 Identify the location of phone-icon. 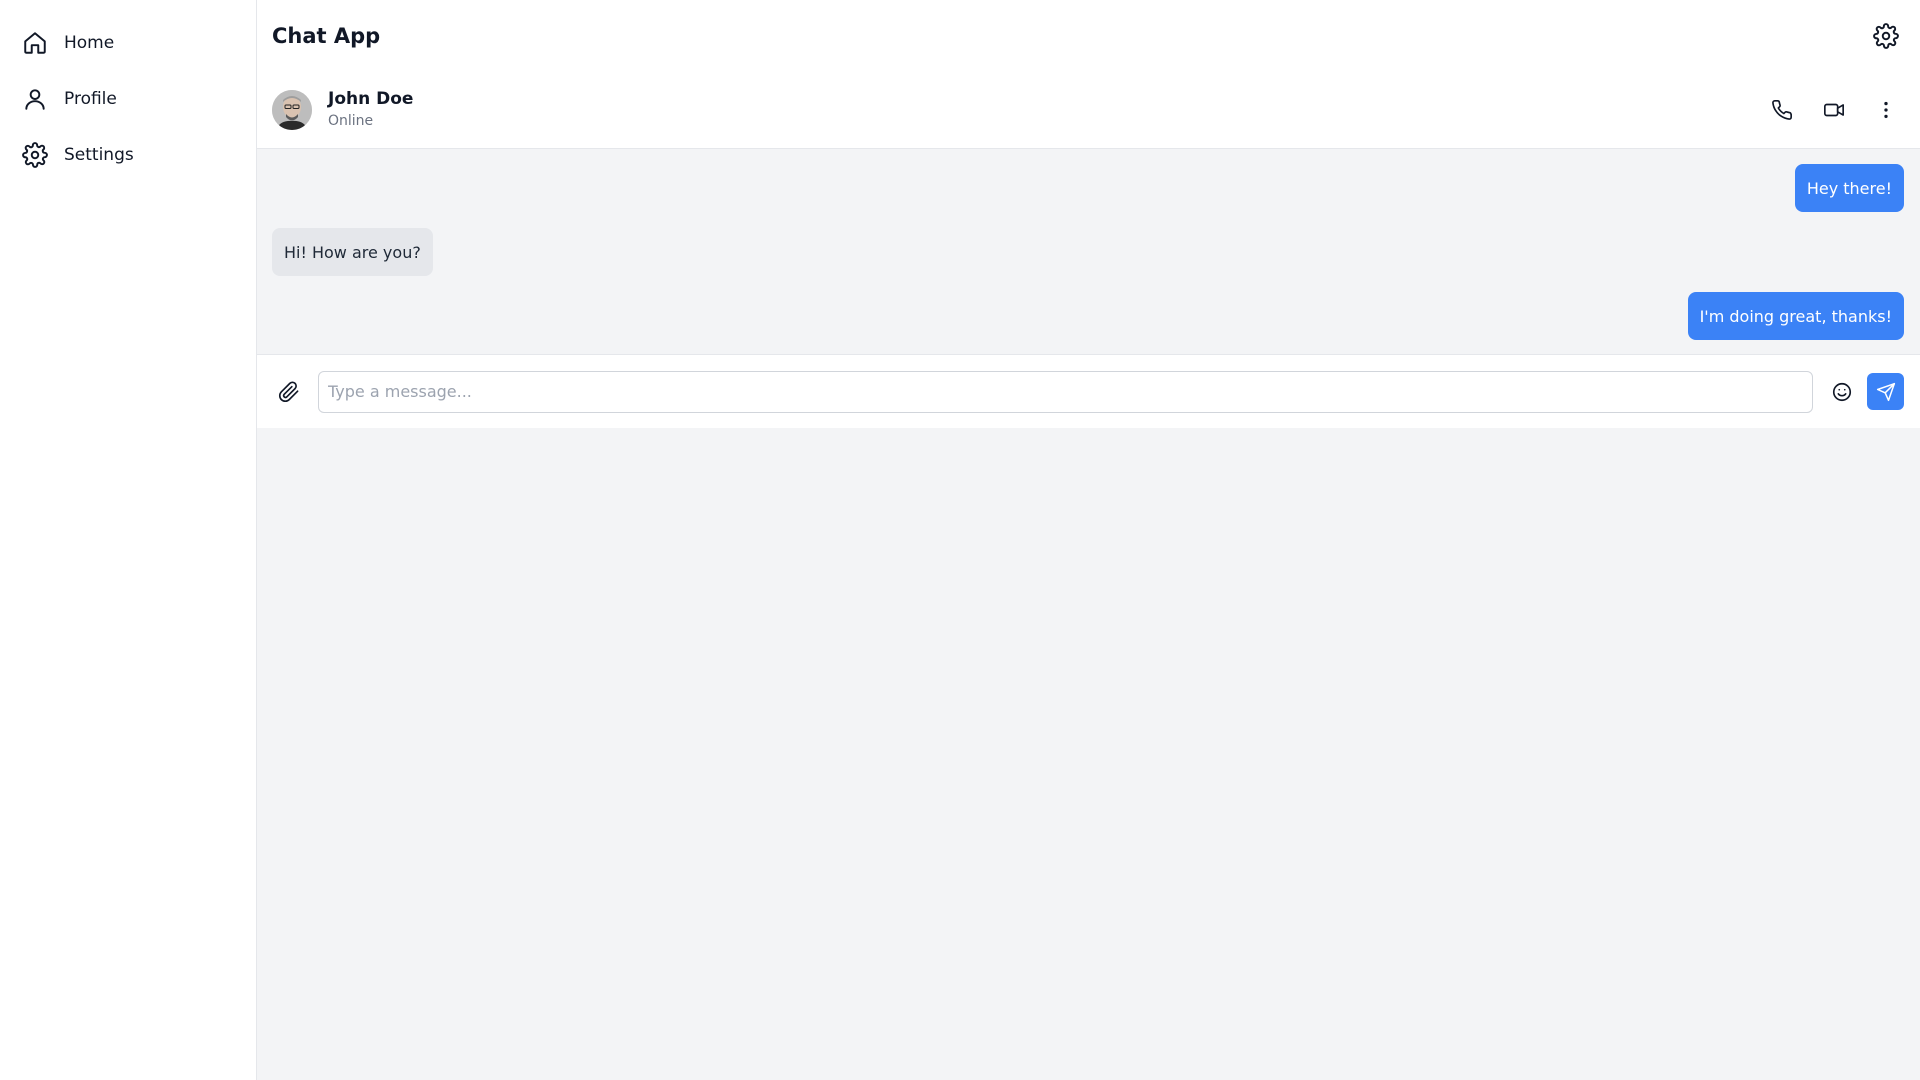
(1782, 110).